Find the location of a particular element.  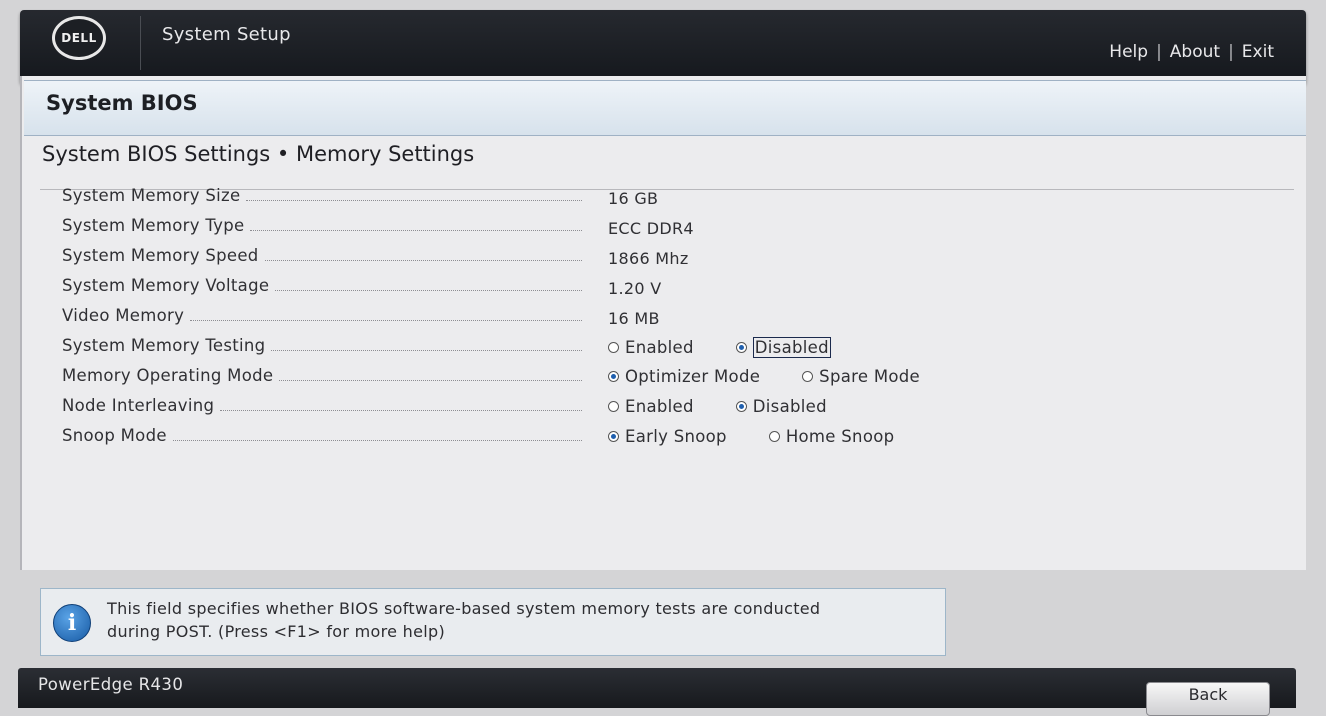

radio-label: Optimizer Mode is located at coordinates (693, 376).